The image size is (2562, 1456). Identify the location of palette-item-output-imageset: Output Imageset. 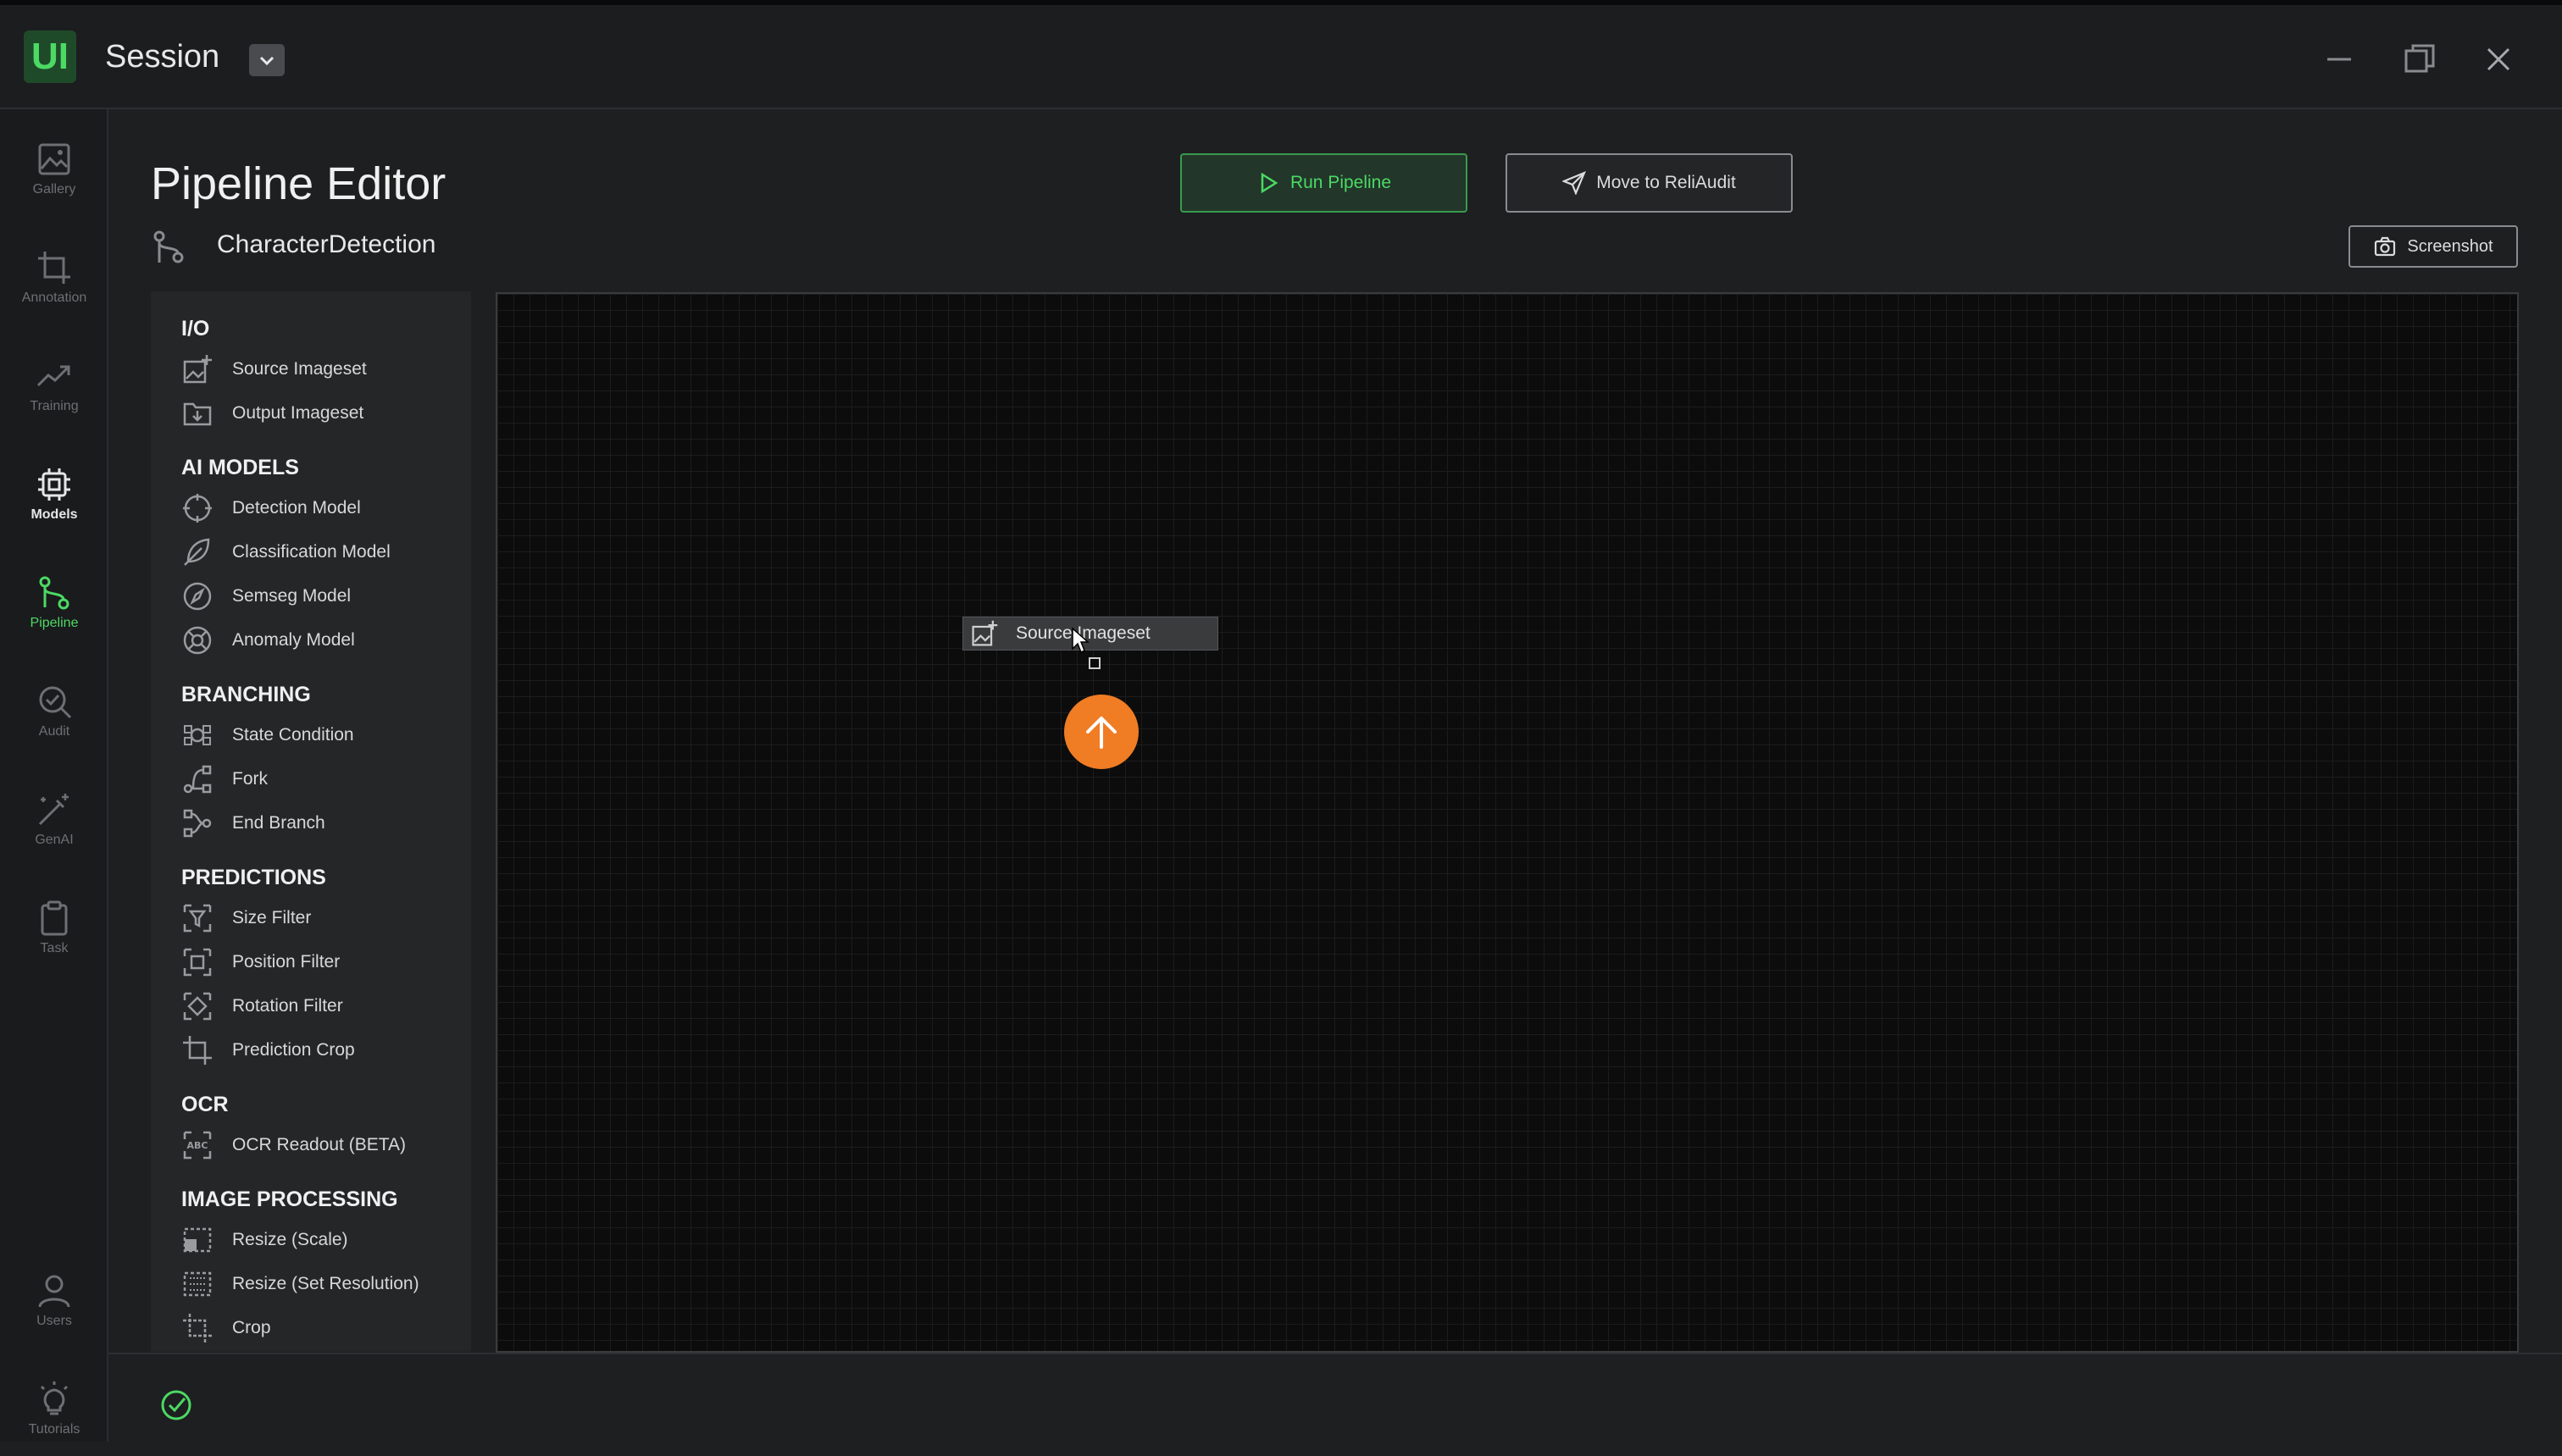
(272, 413).